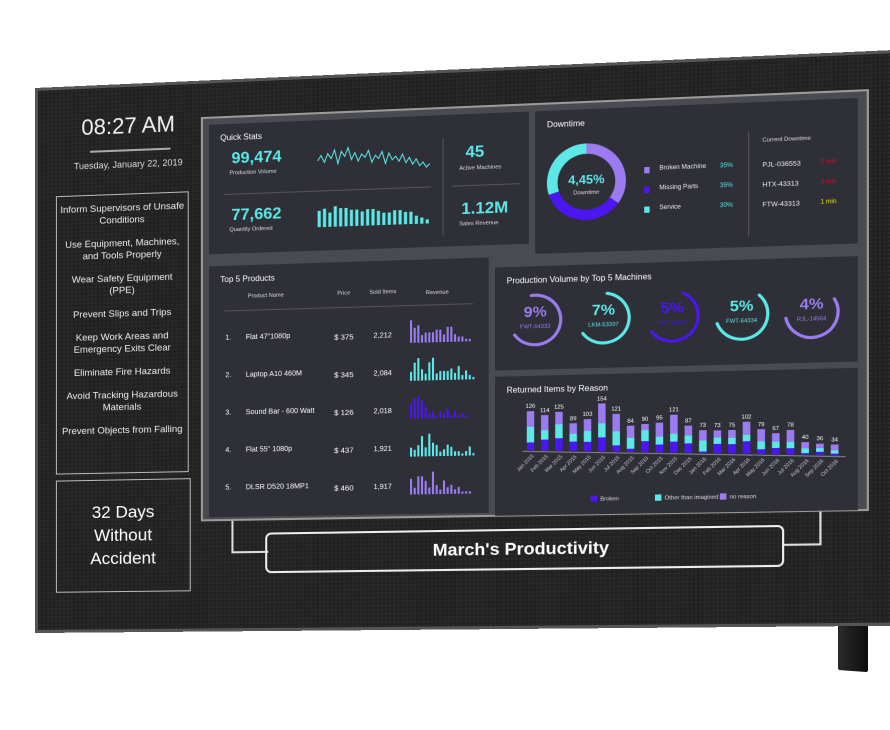  What do you see at coordinates (692, 498) in the screenshot?
I see `legend-label: Other than imagined` at bounding box center [692, 498].